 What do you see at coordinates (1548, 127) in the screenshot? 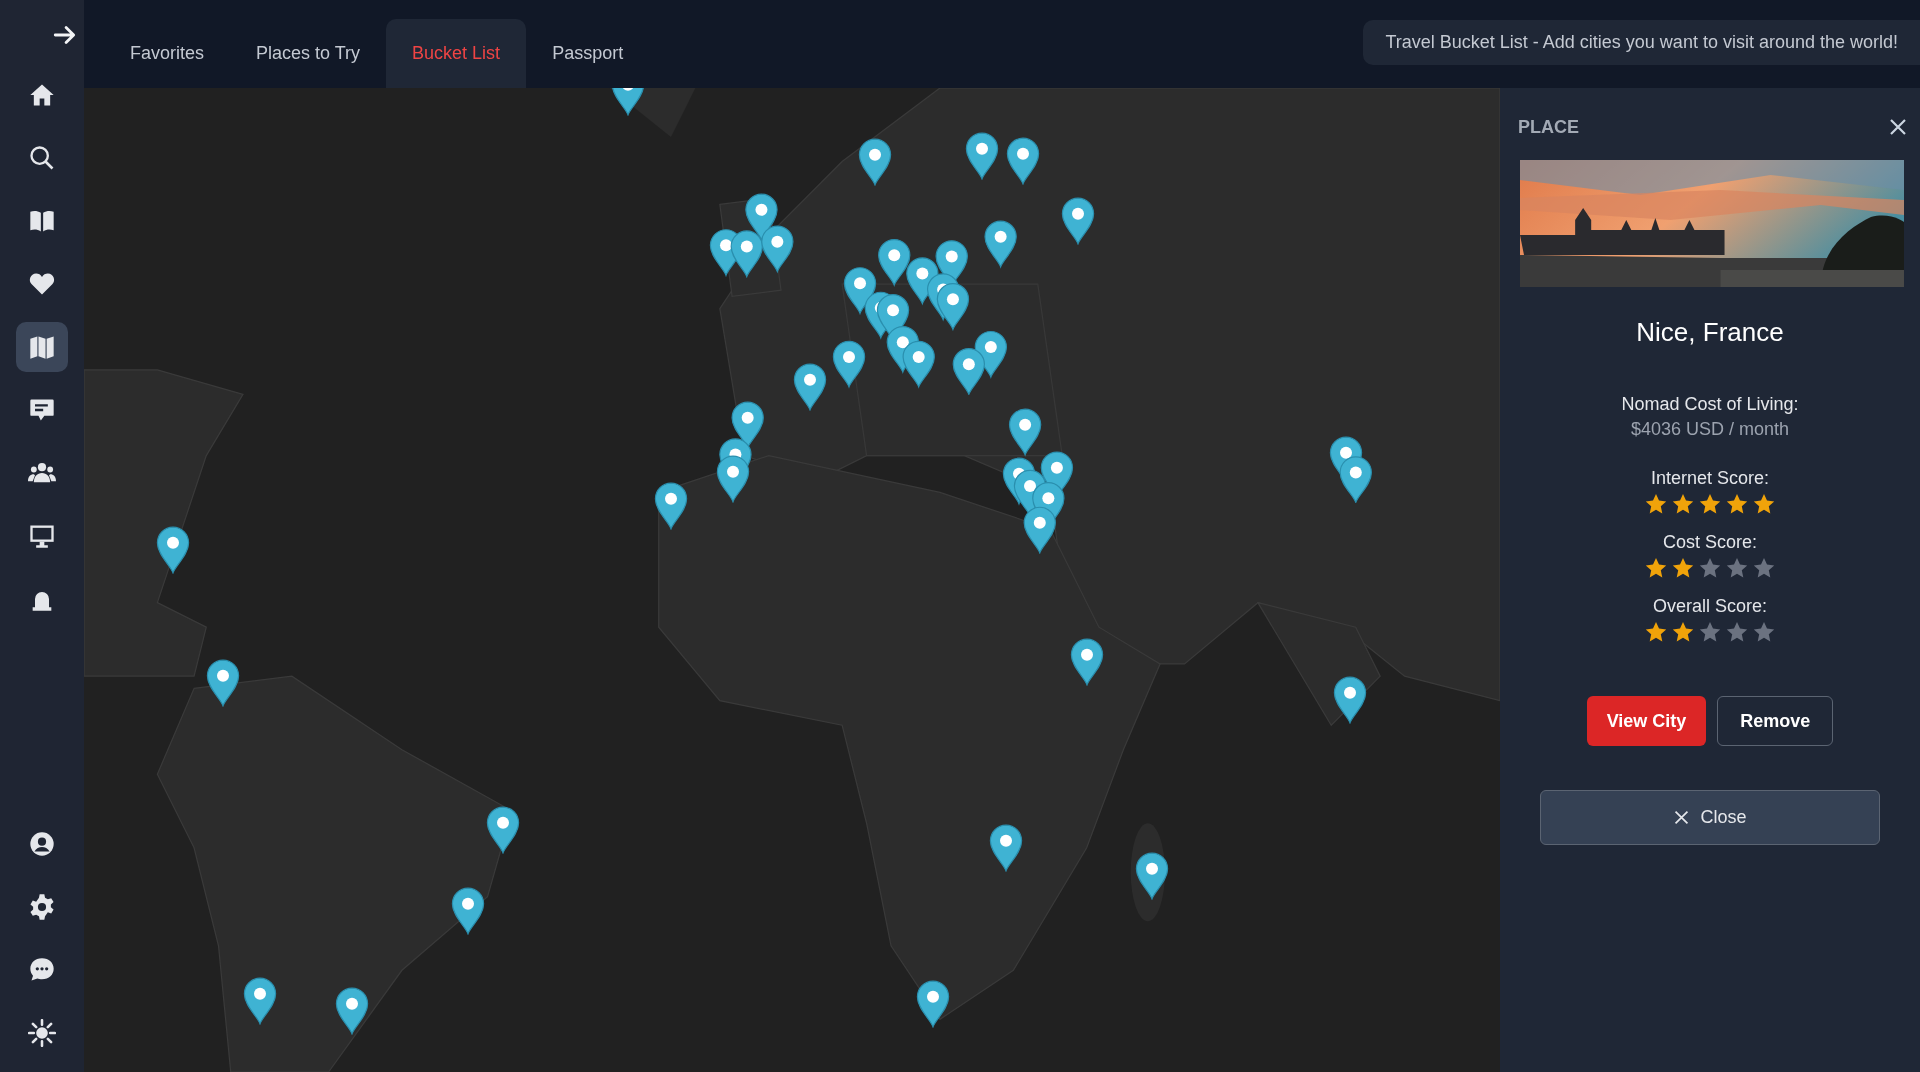
I see `panel-heading: PLACE` at bounding box center [1548, 127].